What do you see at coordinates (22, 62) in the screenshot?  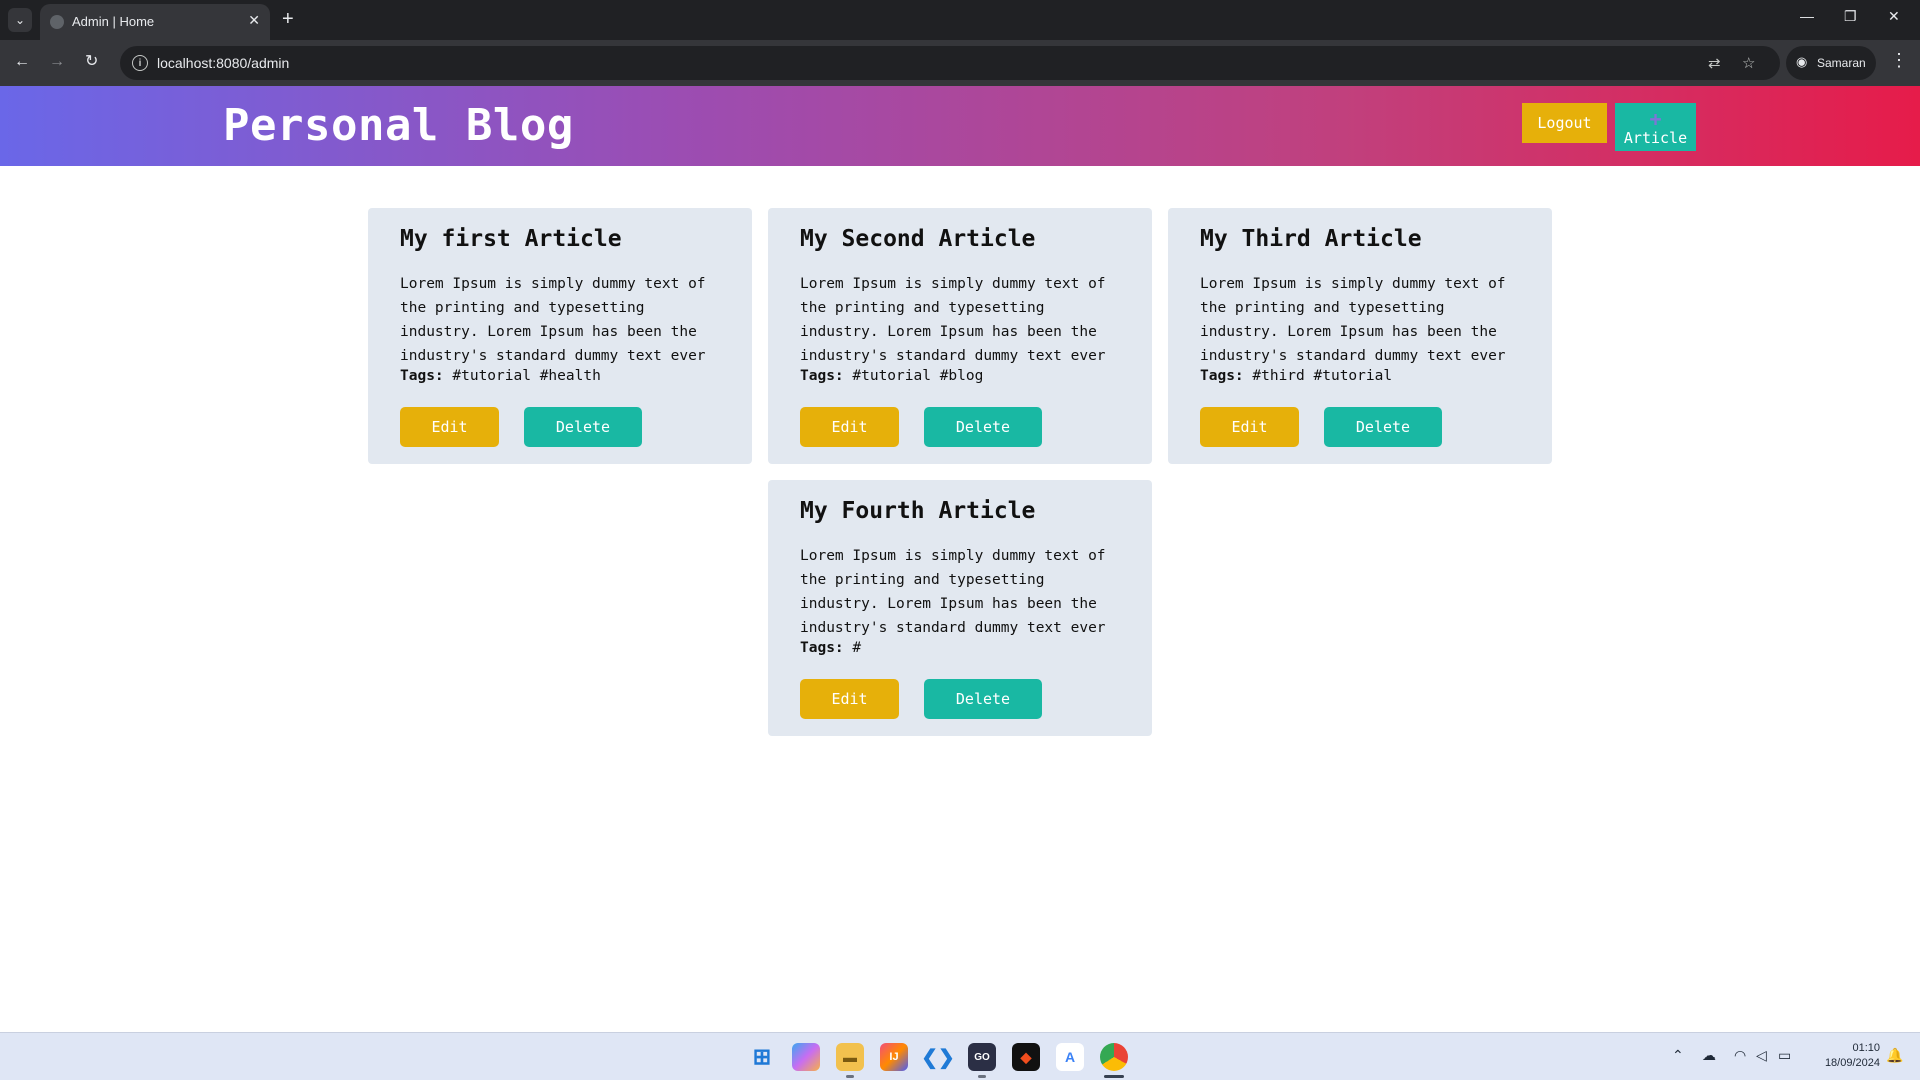 I see `back-arrow-icon: ←` at bounding box center [22, 62].